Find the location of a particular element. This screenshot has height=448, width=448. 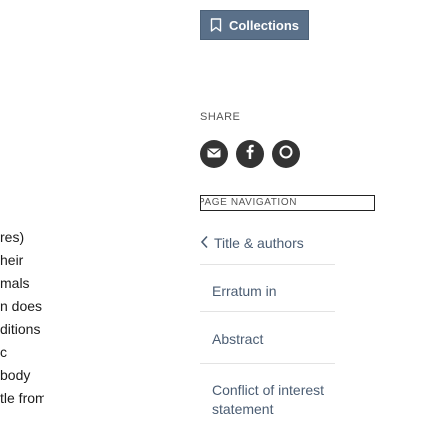

email-share-button is located at coordinates (214, 154).